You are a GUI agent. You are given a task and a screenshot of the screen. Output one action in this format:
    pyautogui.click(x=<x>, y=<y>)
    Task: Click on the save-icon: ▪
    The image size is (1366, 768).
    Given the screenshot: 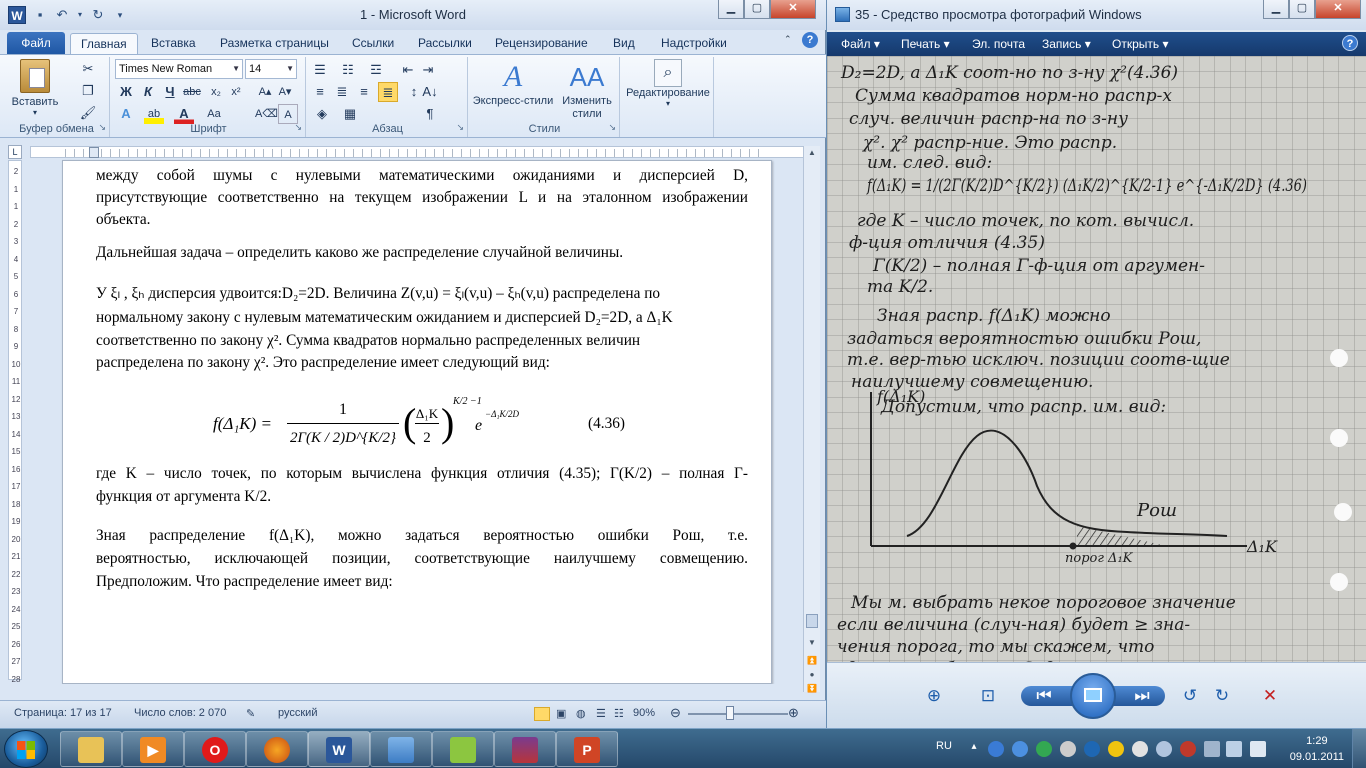 What is the action you would take?
    pyautogui.click(x=40, y=15)
    